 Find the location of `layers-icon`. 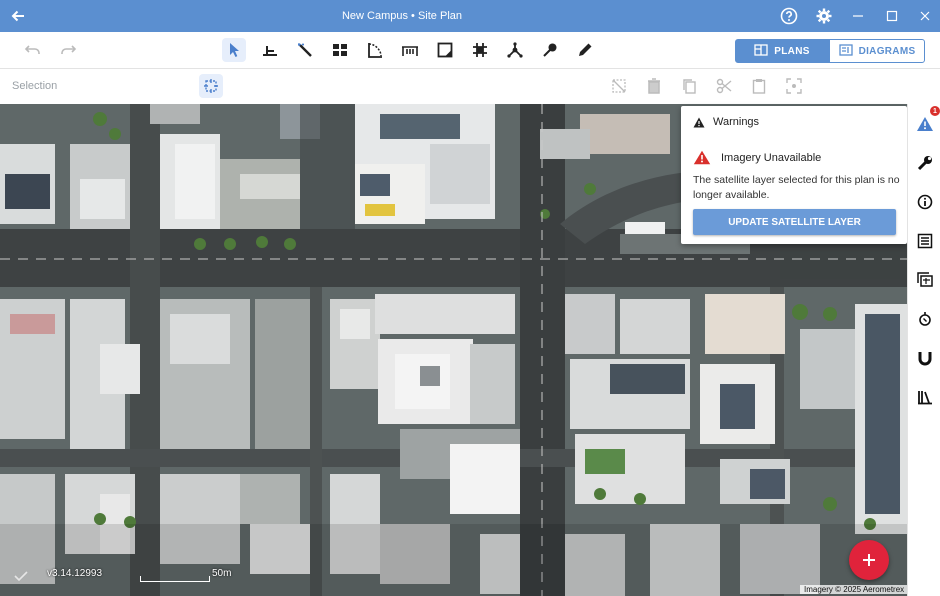

layers-icon is located at coordinates (925, 280).